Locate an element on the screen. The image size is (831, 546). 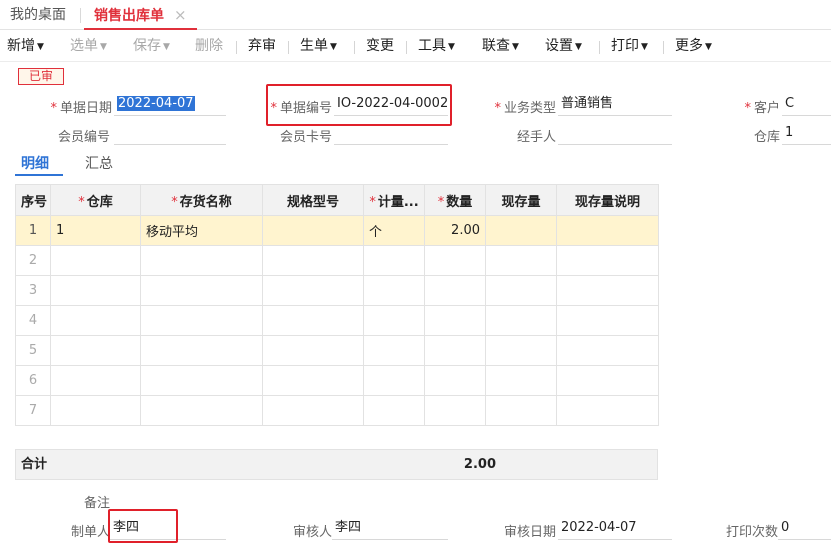
status-badge: 已审 is located at coordinates (41, 76).